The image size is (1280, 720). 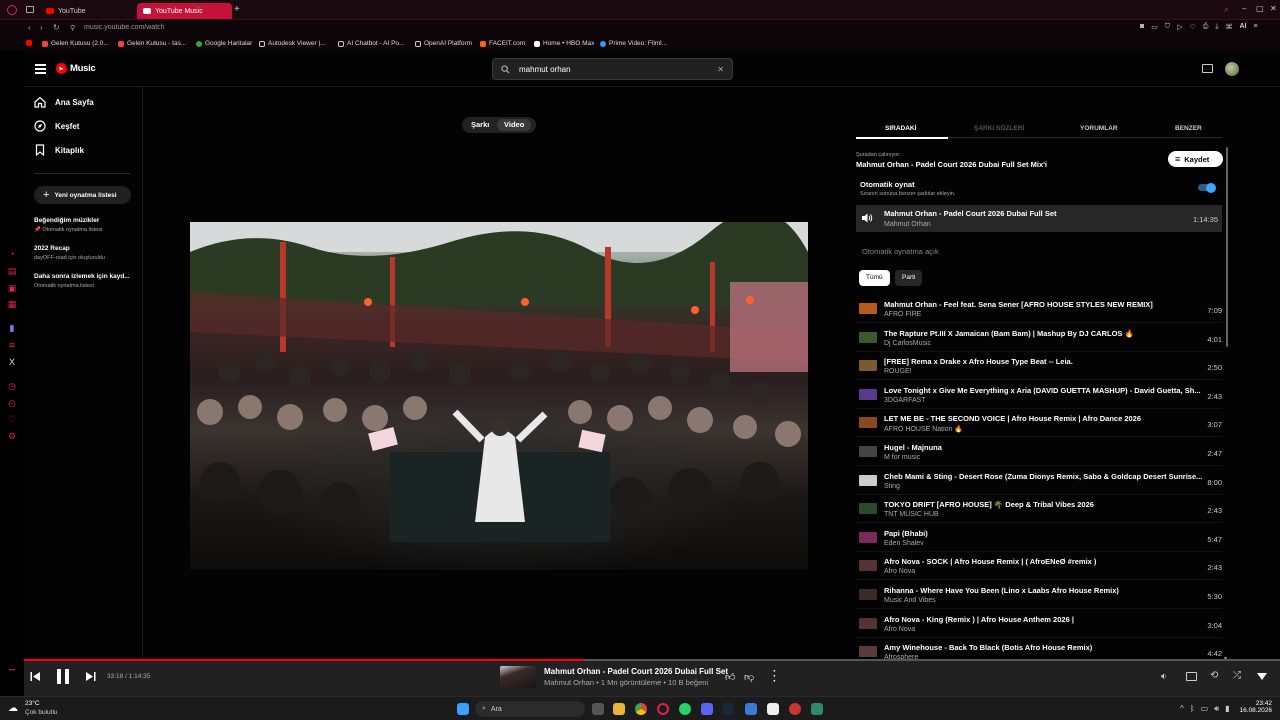 I want to click on clock: 23:42 16.08.2026, so click(x=1255, y=707).